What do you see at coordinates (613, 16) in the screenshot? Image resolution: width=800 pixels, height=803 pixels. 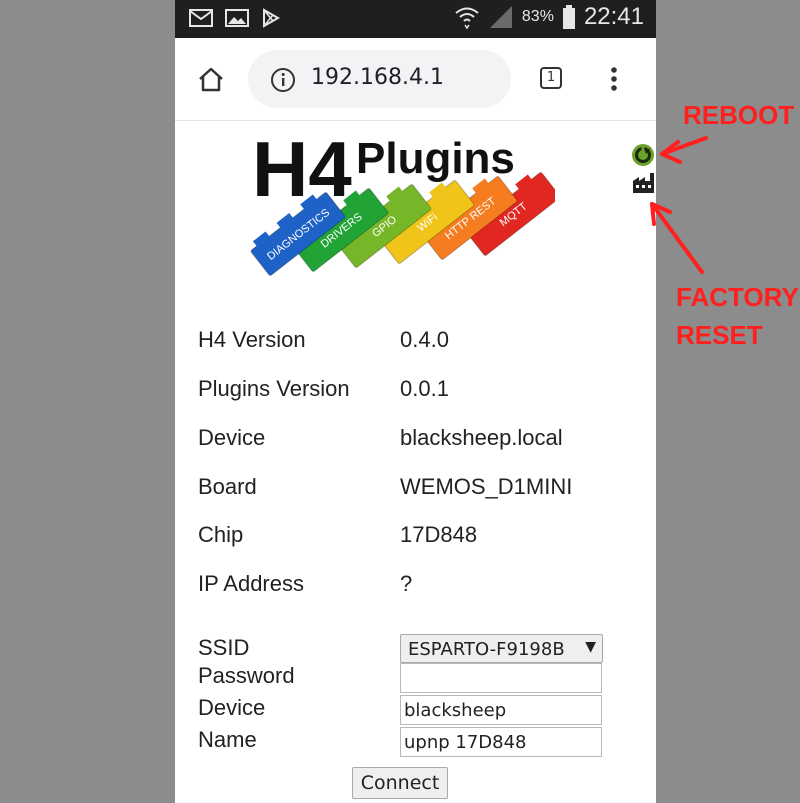 I see `clock: 22:41` at bounding box center [613, 16].